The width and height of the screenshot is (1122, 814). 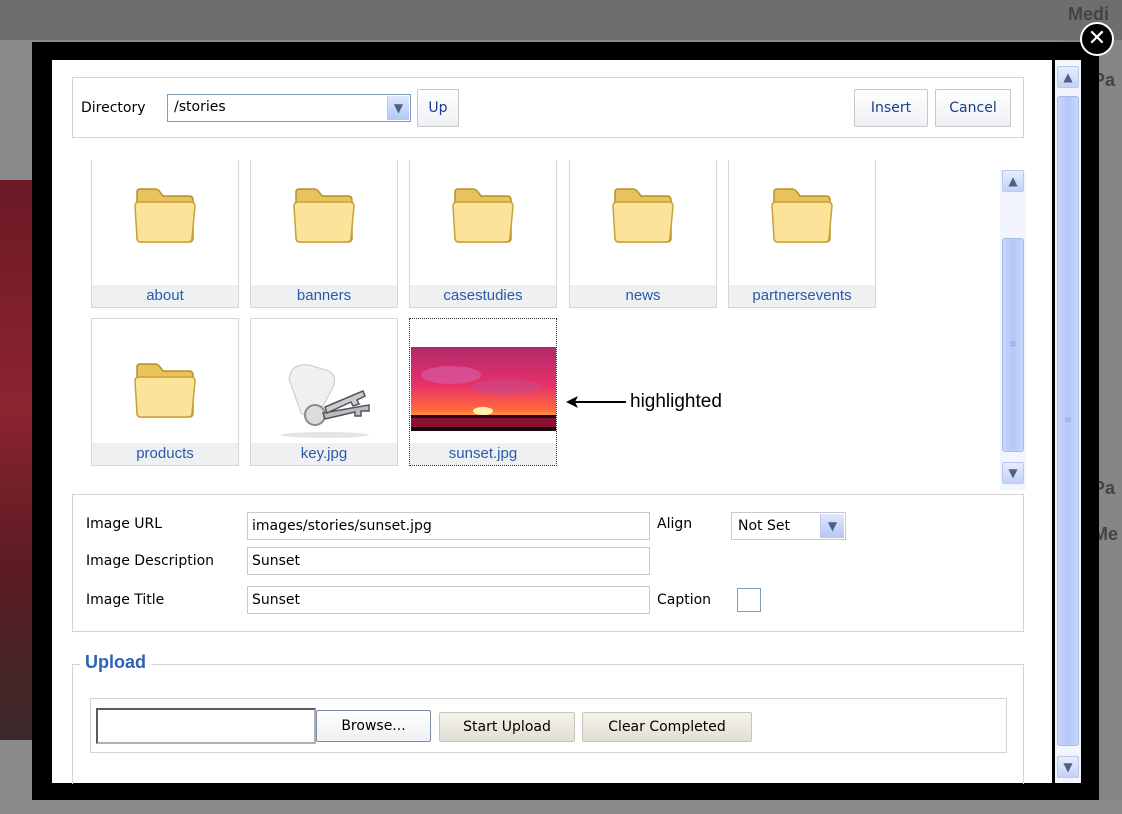 What do you see at coordinates (325, 401) in the screenshot?
I see `key-thumbnail` at bounding box center [325, 401].